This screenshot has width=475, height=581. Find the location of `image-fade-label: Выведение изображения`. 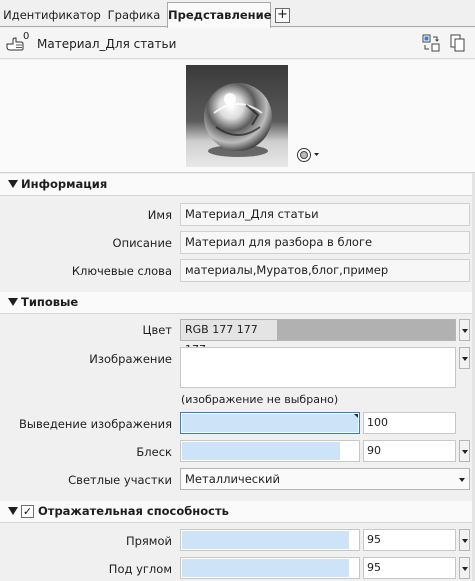

image-fade-label: Выведение изображения is located at coordinates (95, 424).